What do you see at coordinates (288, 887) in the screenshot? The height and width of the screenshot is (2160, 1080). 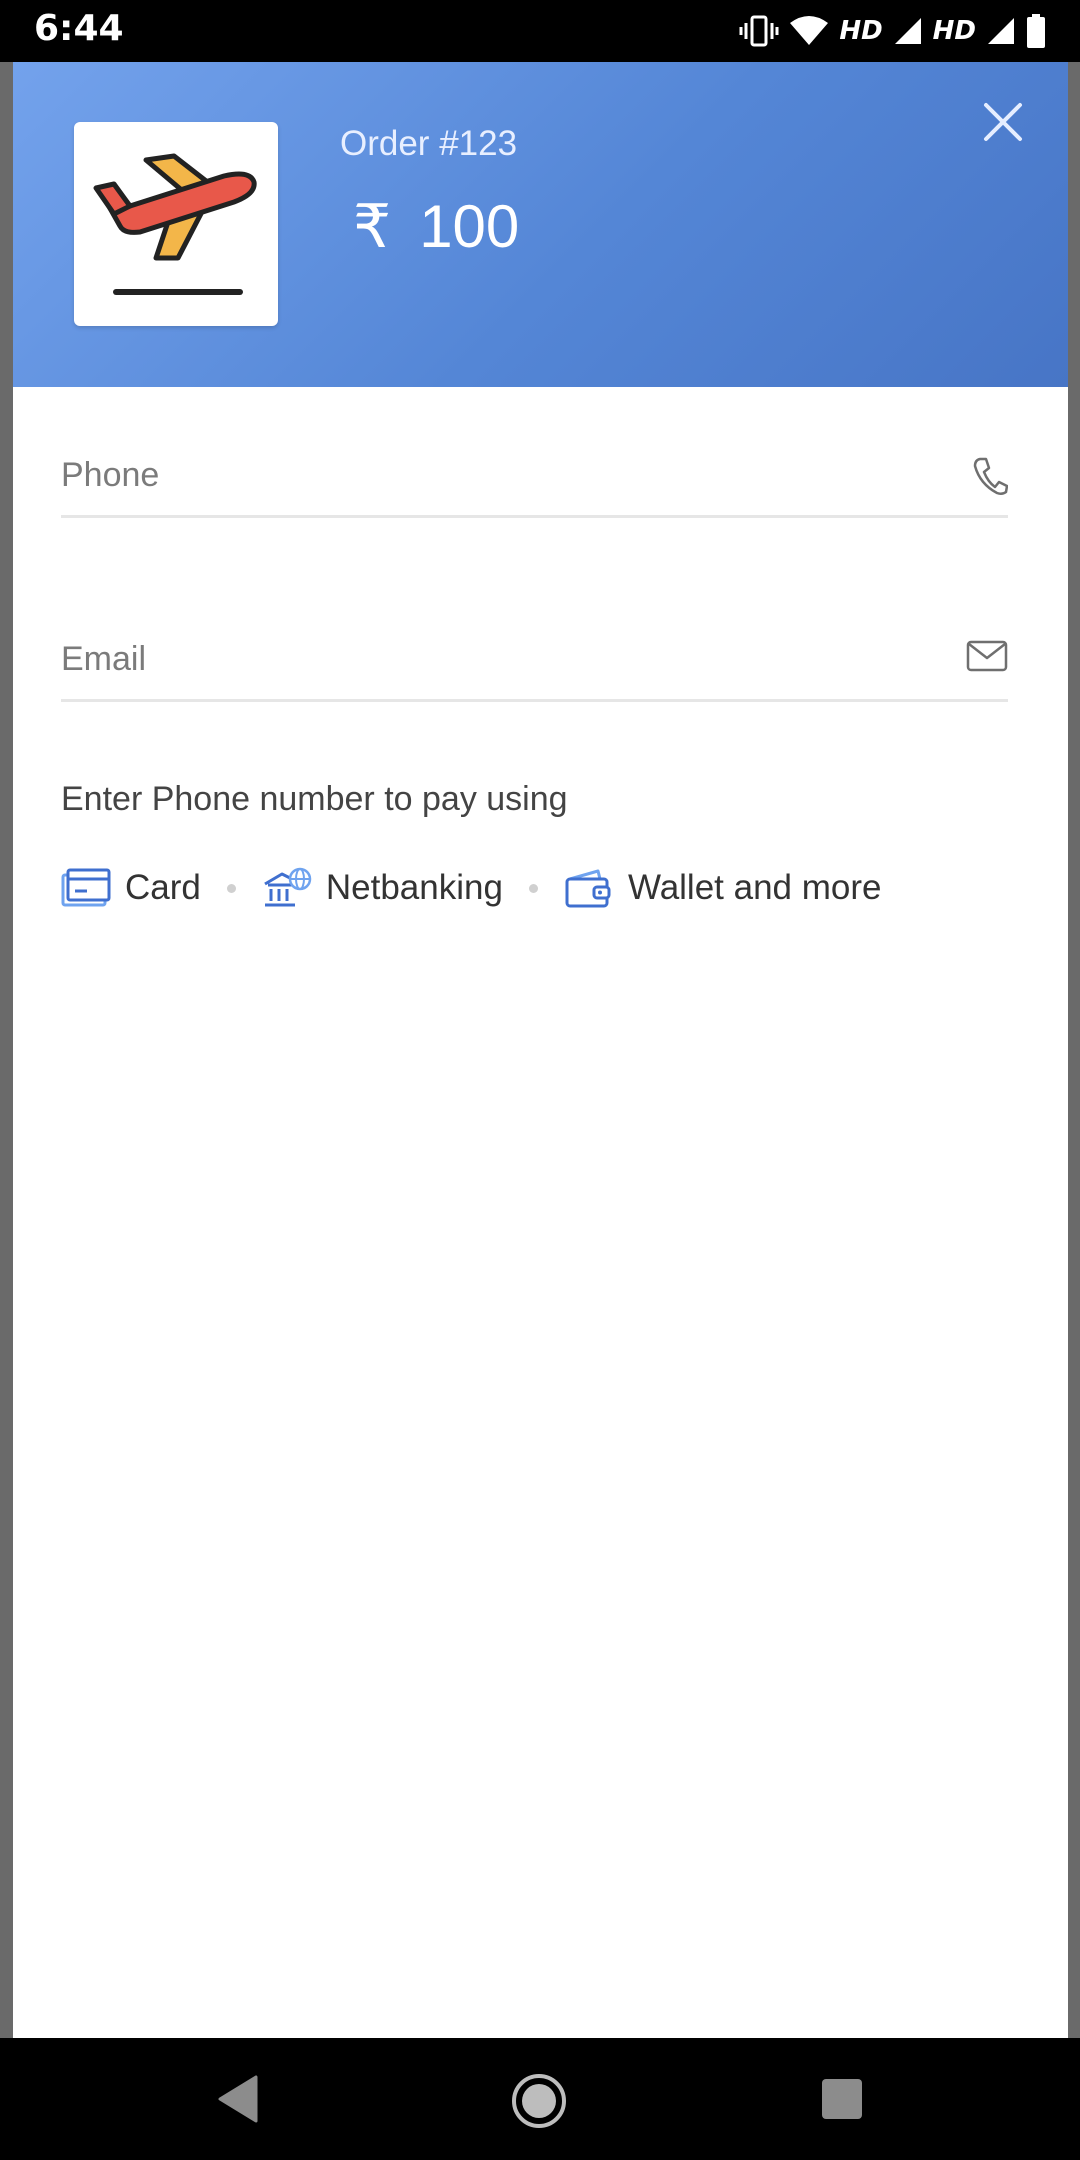 I see `bank-icon` at bounding box center [288, 887].